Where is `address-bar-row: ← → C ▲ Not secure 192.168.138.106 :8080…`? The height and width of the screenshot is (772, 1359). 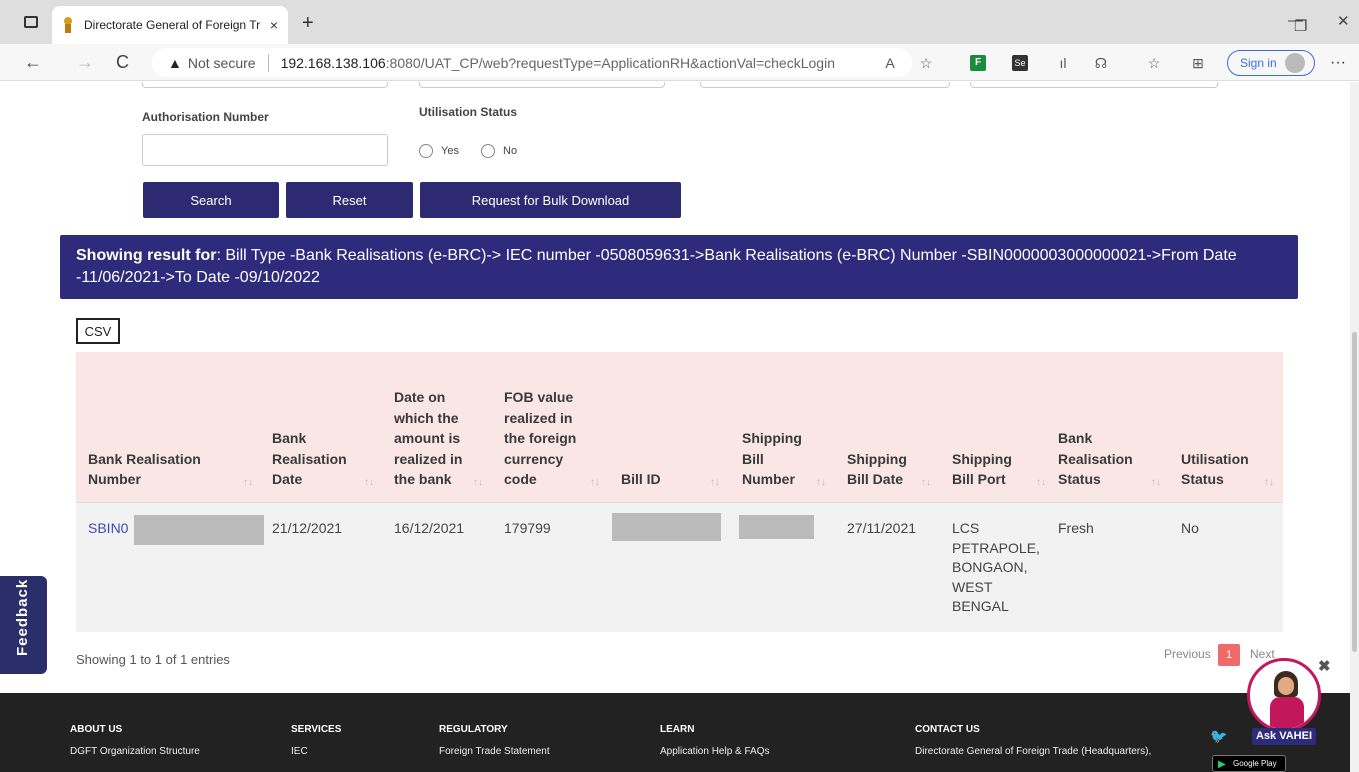
address-bar-row: ← → C ▲ Not secure 192.168.138.106 :8080… is located at coordinates (679, 62).